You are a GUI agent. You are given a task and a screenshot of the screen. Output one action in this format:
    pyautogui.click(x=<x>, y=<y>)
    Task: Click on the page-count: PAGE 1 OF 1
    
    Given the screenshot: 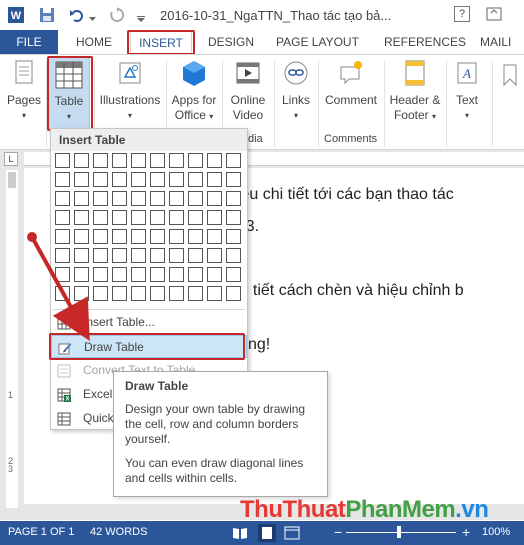 What is the action you would take?
    pyautogui.click(x=41, y=532)
    